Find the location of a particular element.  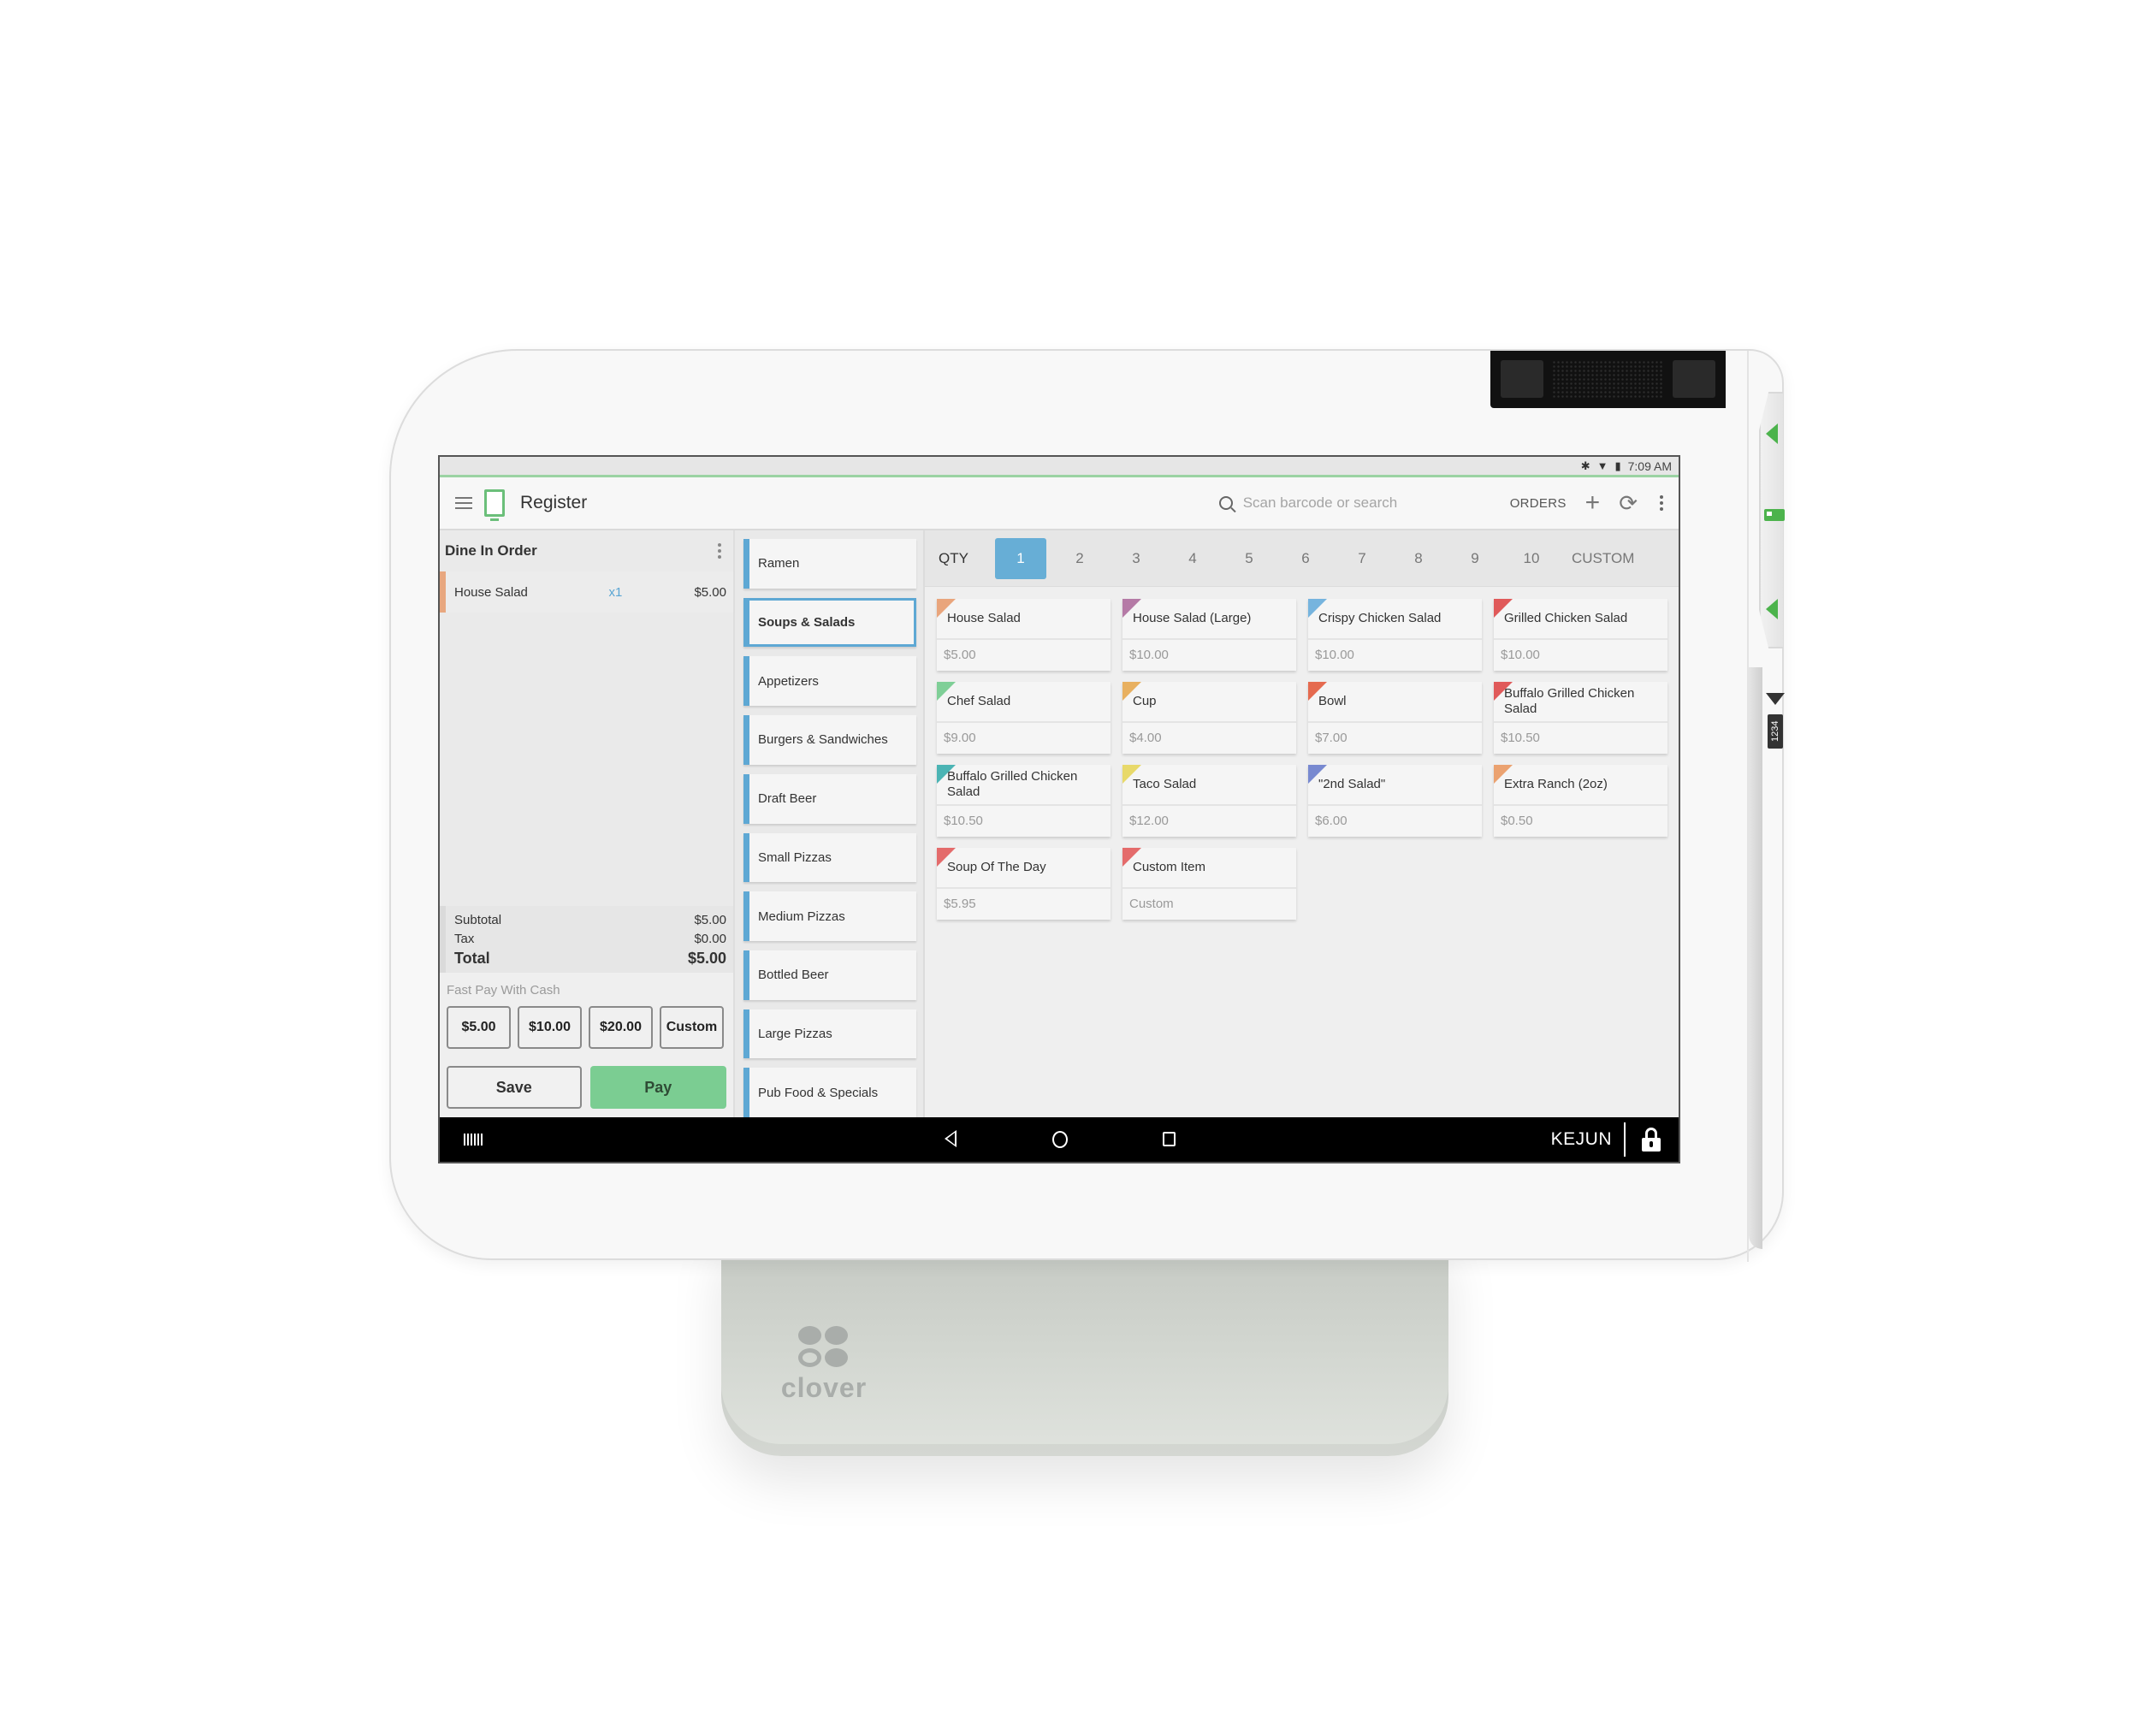

category-item: Appetizers is located at coordinates (829, 681).